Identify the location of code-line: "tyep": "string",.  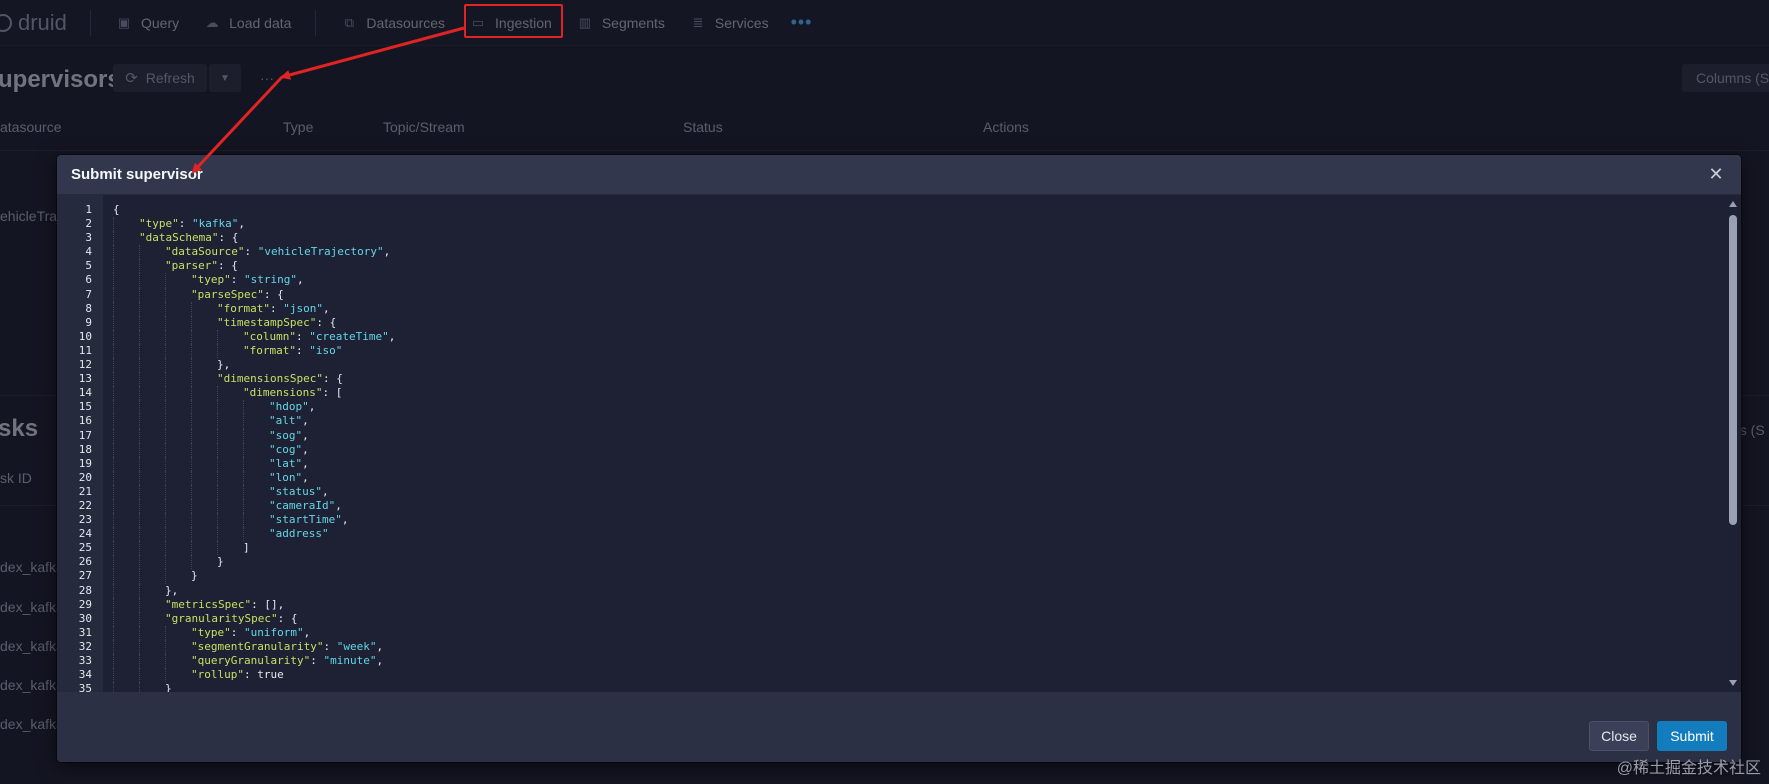
(927, 280).